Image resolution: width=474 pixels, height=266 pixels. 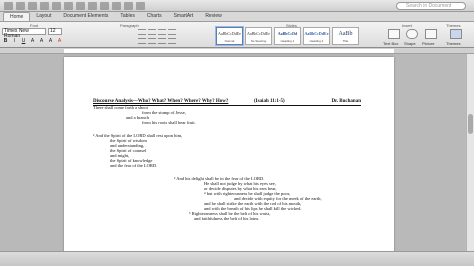 I want to click on undo-icon, so click(x=56, y=5).